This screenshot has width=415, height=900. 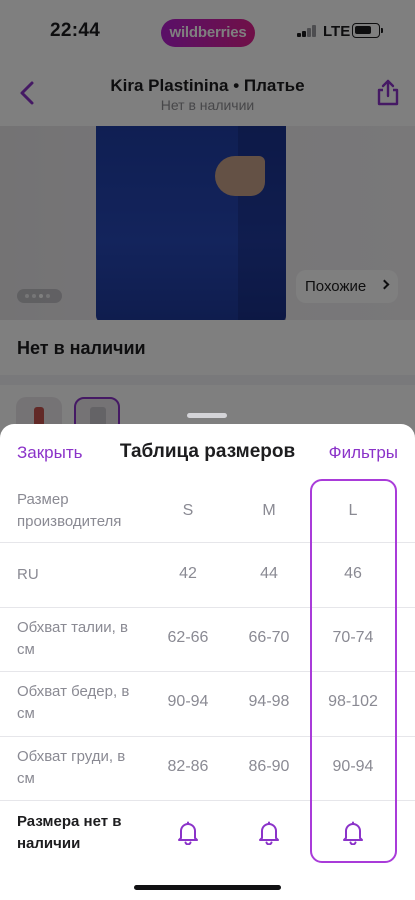 What do you see at coordinates (71, 767) in the screenshot?
I see `row-label: Обхват груди, в см` at bounding box center [71, 767].